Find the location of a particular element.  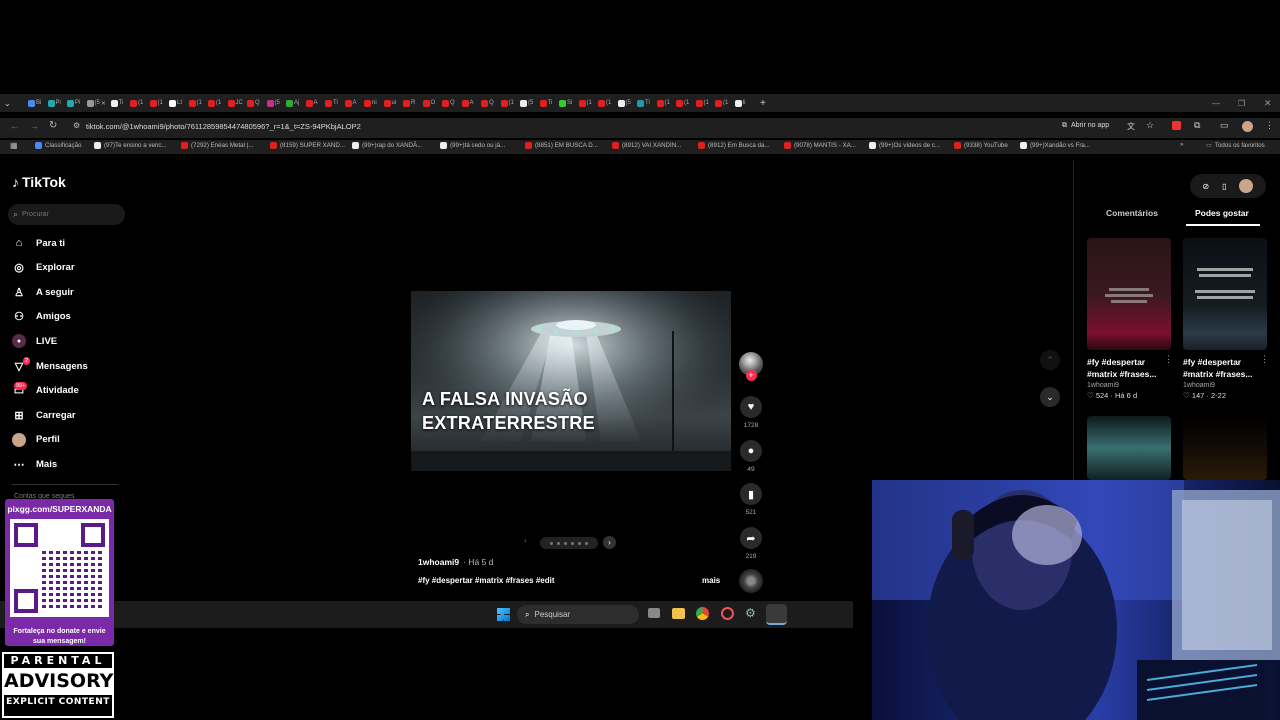

share-action: ➦ 219 is located at coordinates (751, 543).